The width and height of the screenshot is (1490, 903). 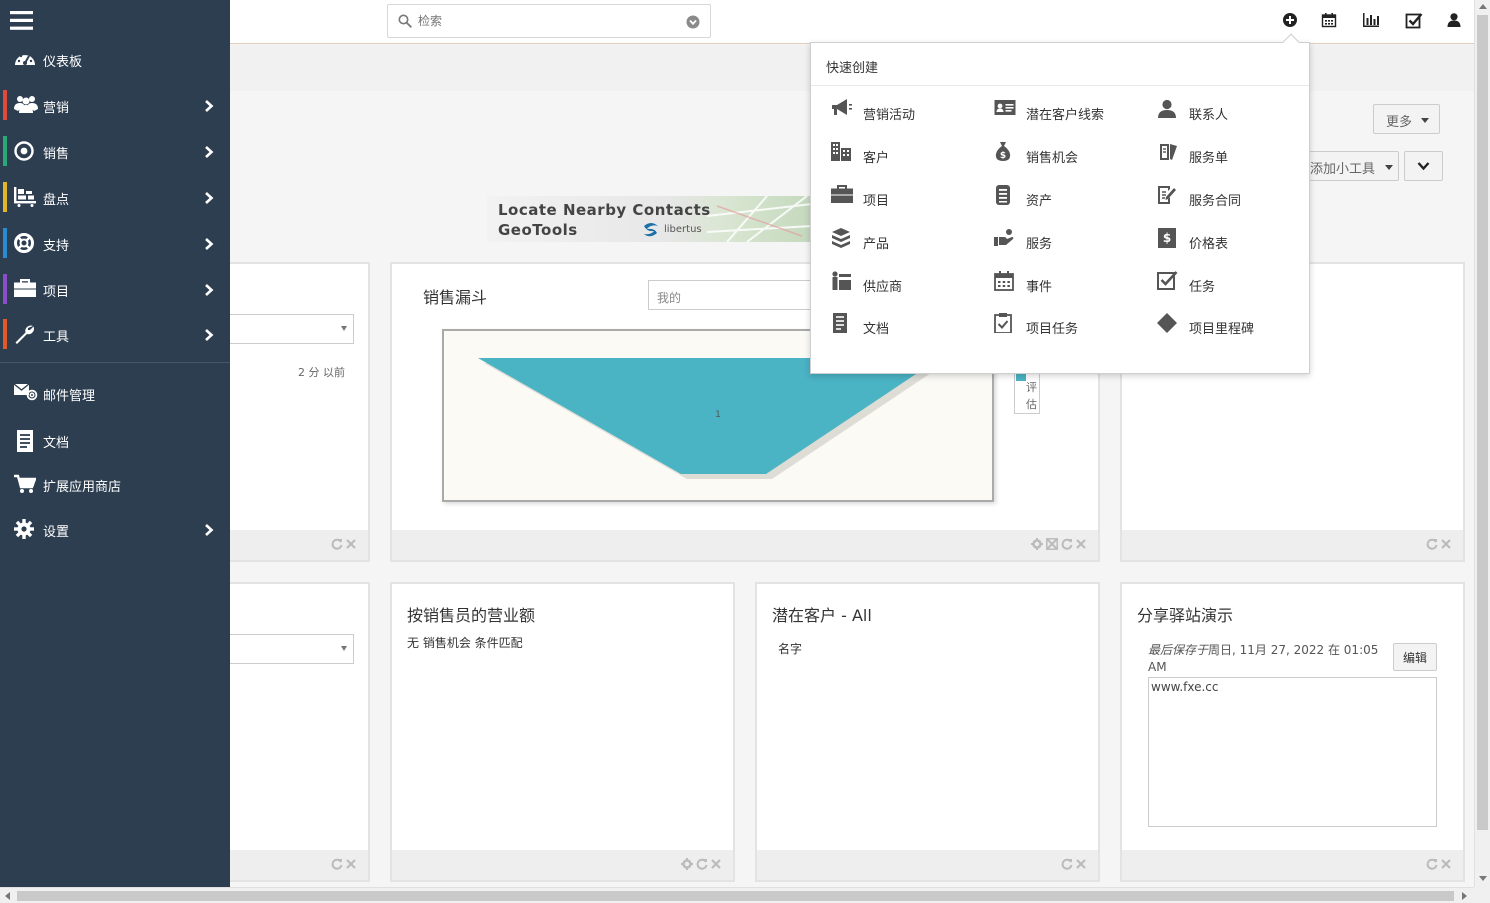 What do you see at coordinates (115, 334) in the screenshot?
I see `sidebar-item-tools: 工具` at bounding box center [115, 334].